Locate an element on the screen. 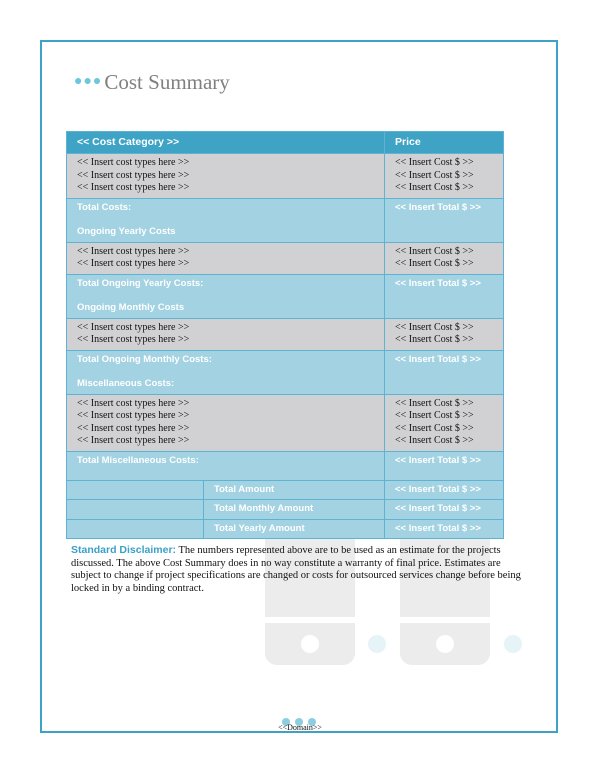 This screenshot has height=776, width=600. section-heading: Miscellaneous Costs: is located at coordinates (126, 383).